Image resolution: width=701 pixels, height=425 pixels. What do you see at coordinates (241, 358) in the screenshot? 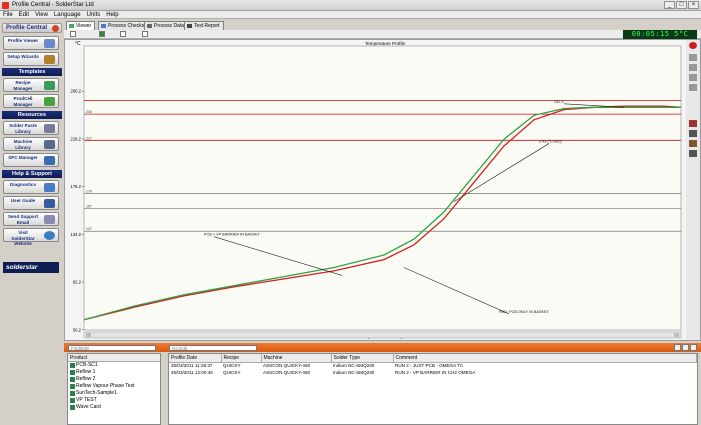
I see `column-header: Recipe` at bounding box center [241, 358].